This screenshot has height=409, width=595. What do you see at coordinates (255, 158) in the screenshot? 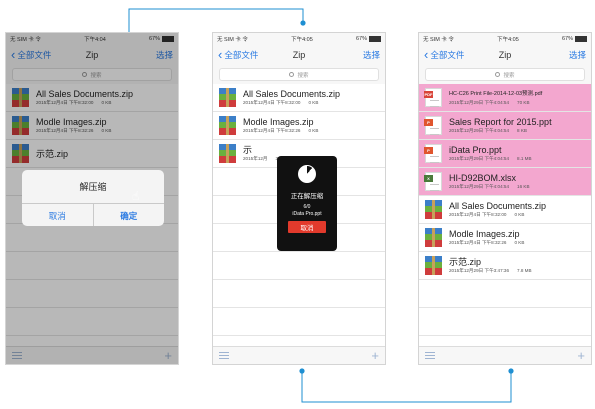
I see `file-date: 2015年12月` at bounding box center [255, 158].